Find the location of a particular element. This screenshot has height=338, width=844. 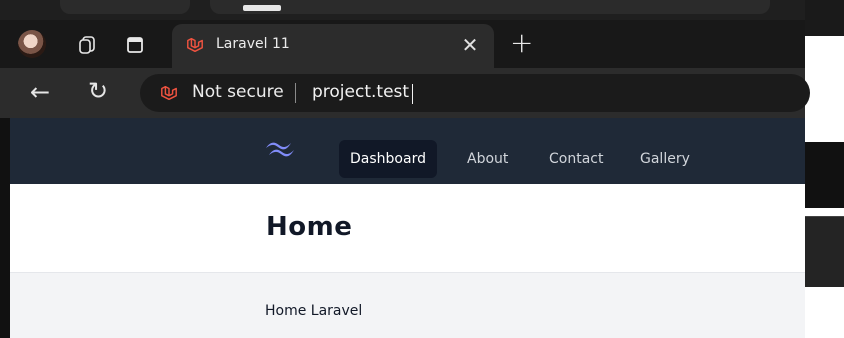

plus-icon: + is located at coordinates (521, 42).